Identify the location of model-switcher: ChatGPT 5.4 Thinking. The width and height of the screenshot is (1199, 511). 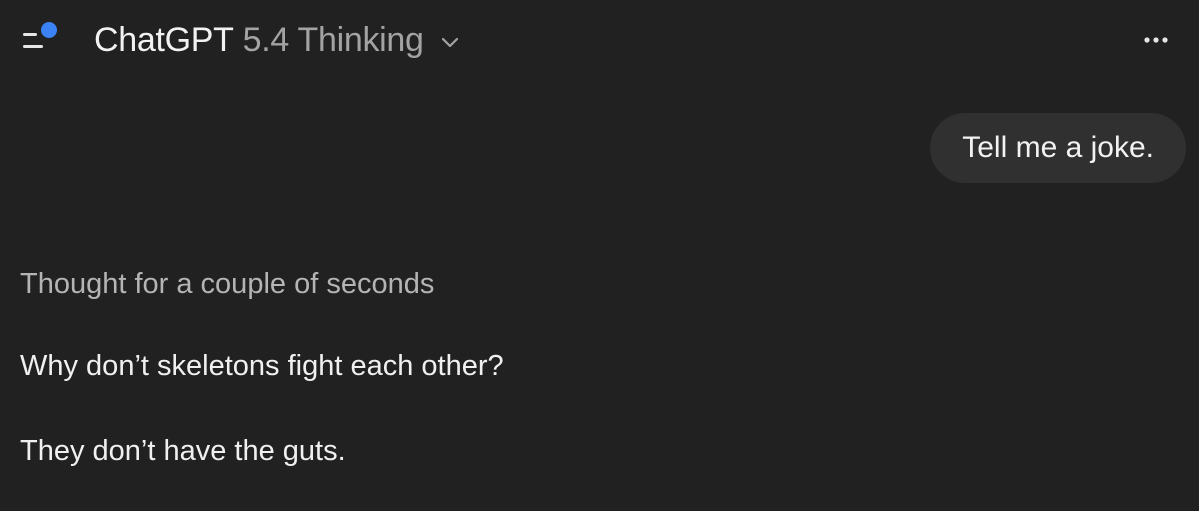
(276, 40).